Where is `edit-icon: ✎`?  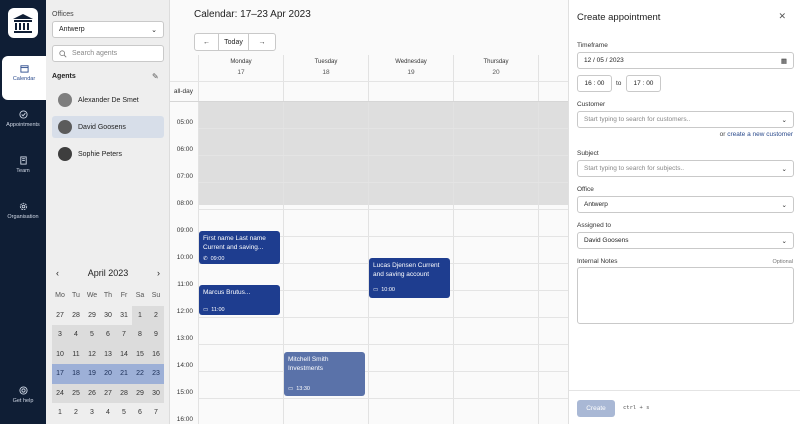 edit-icon: ✎ is located at coordinates (155, 76).